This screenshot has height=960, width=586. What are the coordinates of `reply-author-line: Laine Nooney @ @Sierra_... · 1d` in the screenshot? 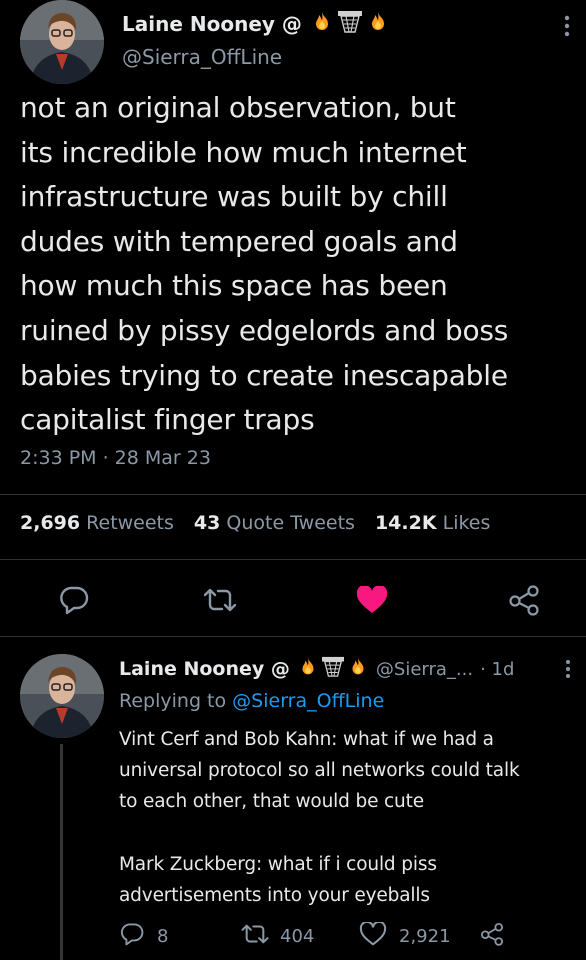 It's located at (316, 669).